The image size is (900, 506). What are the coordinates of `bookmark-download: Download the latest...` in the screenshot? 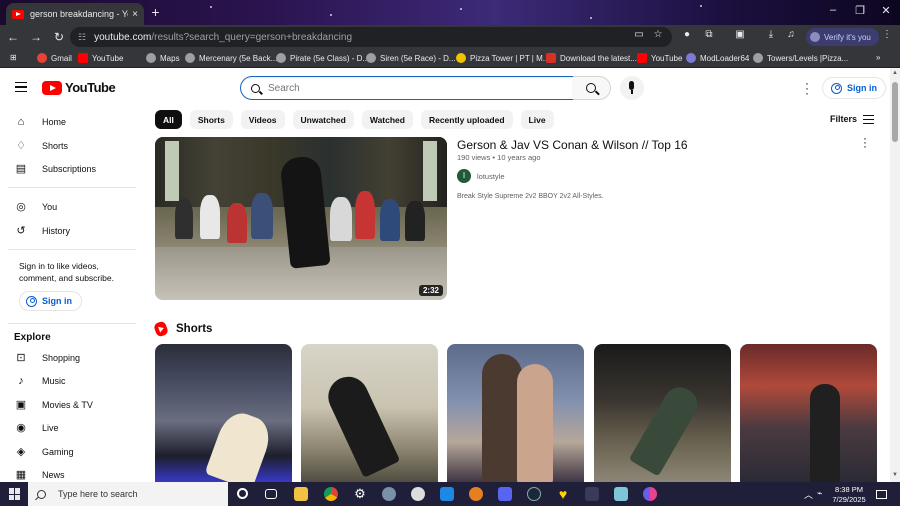 It's located at (591, 58).